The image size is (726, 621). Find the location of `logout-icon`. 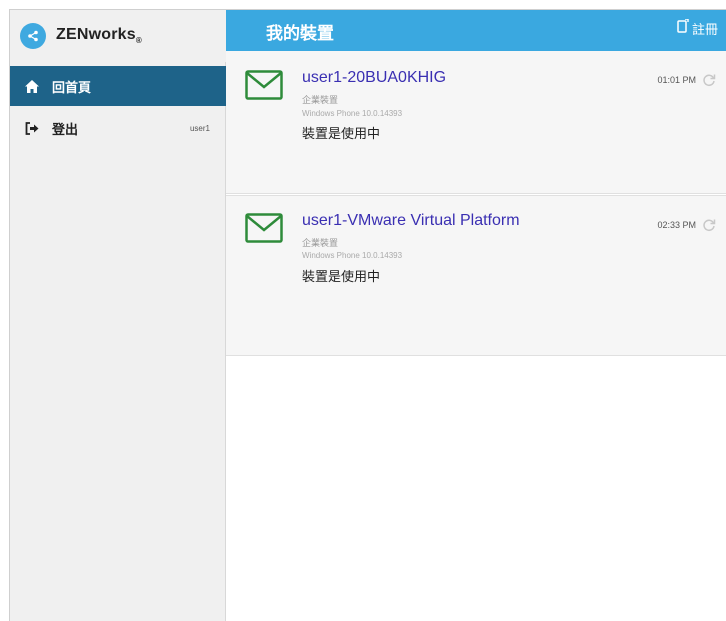

logout-icon is located at coordinates (32, 128).